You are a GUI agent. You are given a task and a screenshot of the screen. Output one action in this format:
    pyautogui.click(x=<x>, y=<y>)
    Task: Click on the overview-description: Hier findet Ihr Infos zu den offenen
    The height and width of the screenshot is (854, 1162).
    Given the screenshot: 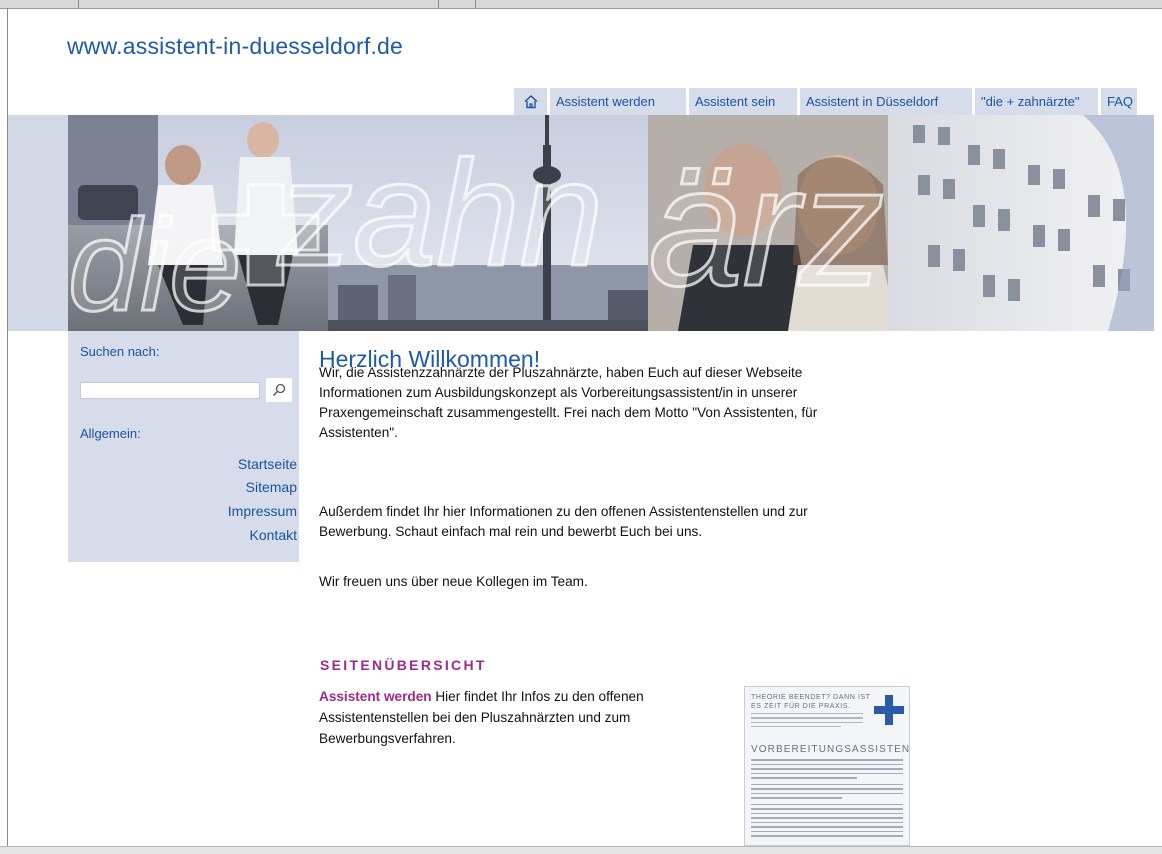 What is the action you would take?
    pyautogui.click(x=537, y=696)
    